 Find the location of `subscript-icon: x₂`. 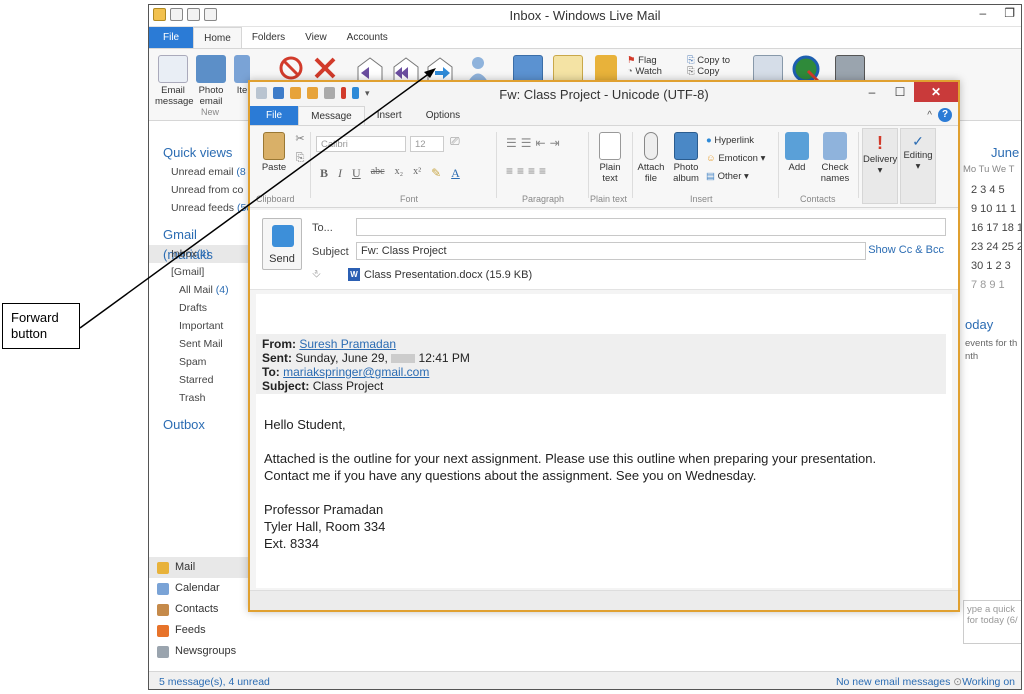

subscript-icon: x₂ is located at coordinates (399, 173).